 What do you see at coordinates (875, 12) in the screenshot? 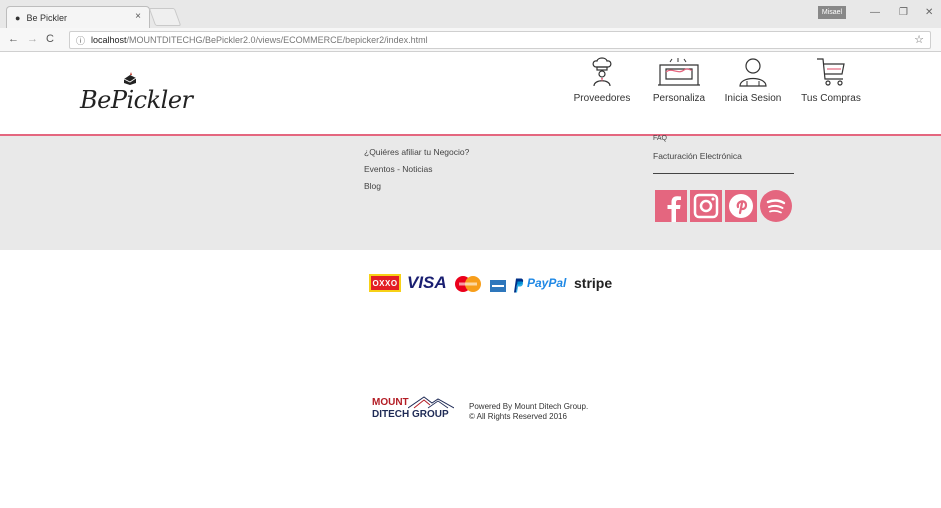
I see `minimize-icon: —` at bounding box center [875, 12].